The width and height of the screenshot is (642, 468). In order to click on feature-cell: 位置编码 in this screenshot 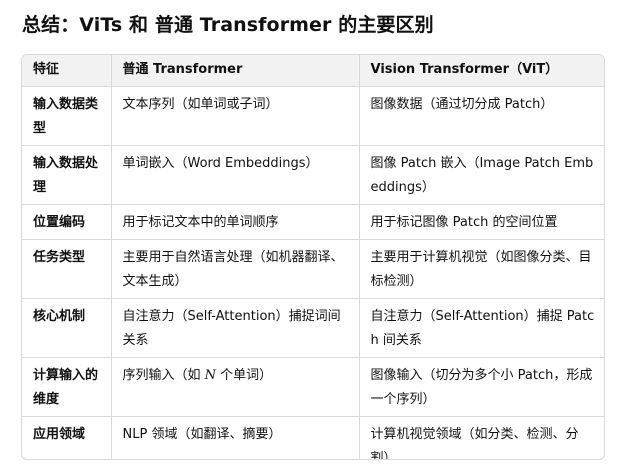, I will do `click(67, 222)`.